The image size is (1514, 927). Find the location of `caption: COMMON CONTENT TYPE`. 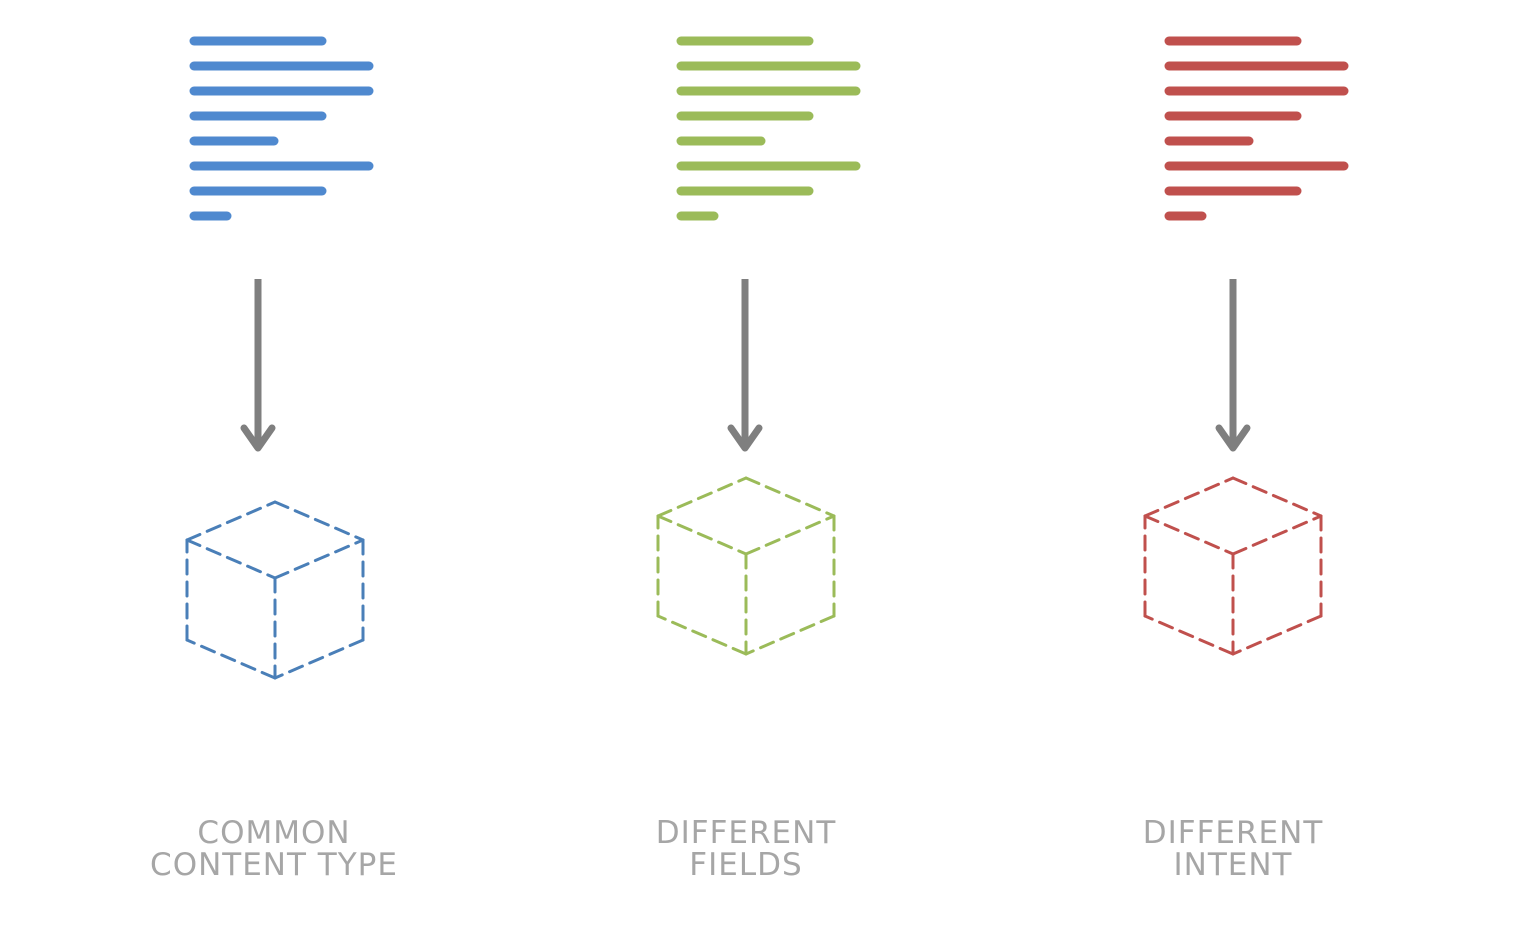

caption: COMMON CONTENT TYPE is located at coordinates (274, 849).